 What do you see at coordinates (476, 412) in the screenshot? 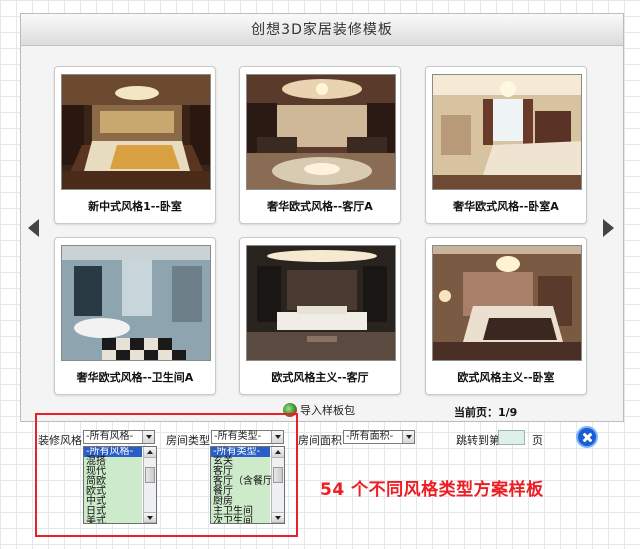
I see `page-indicator-label: 当前页：` at bounding box center [476, 412].